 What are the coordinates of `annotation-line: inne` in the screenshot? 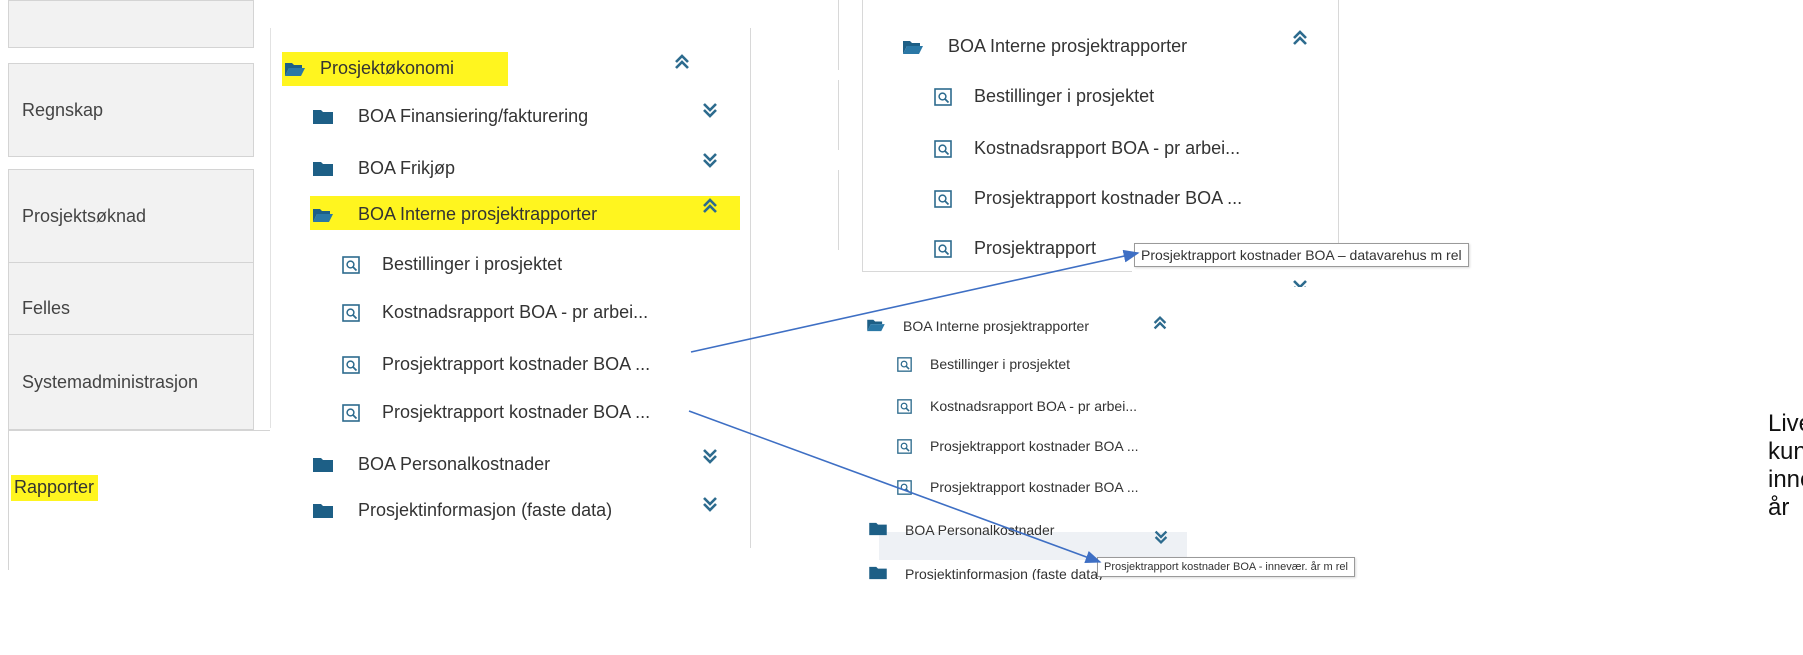 It's located at (1785, 479).